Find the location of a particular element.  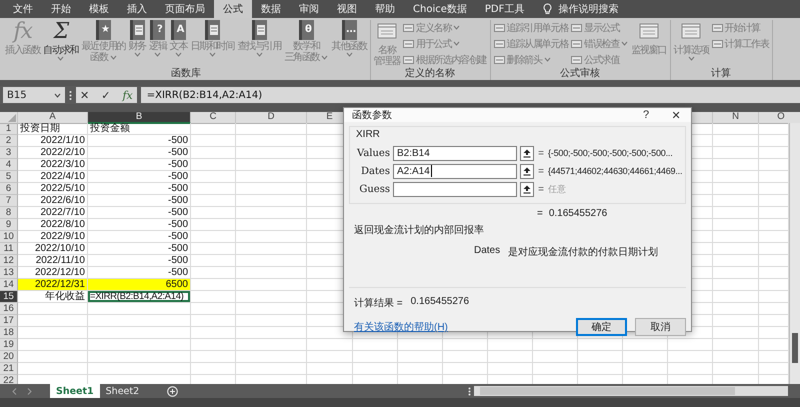

group-label: 计算 is located at coordinates (721, 74).